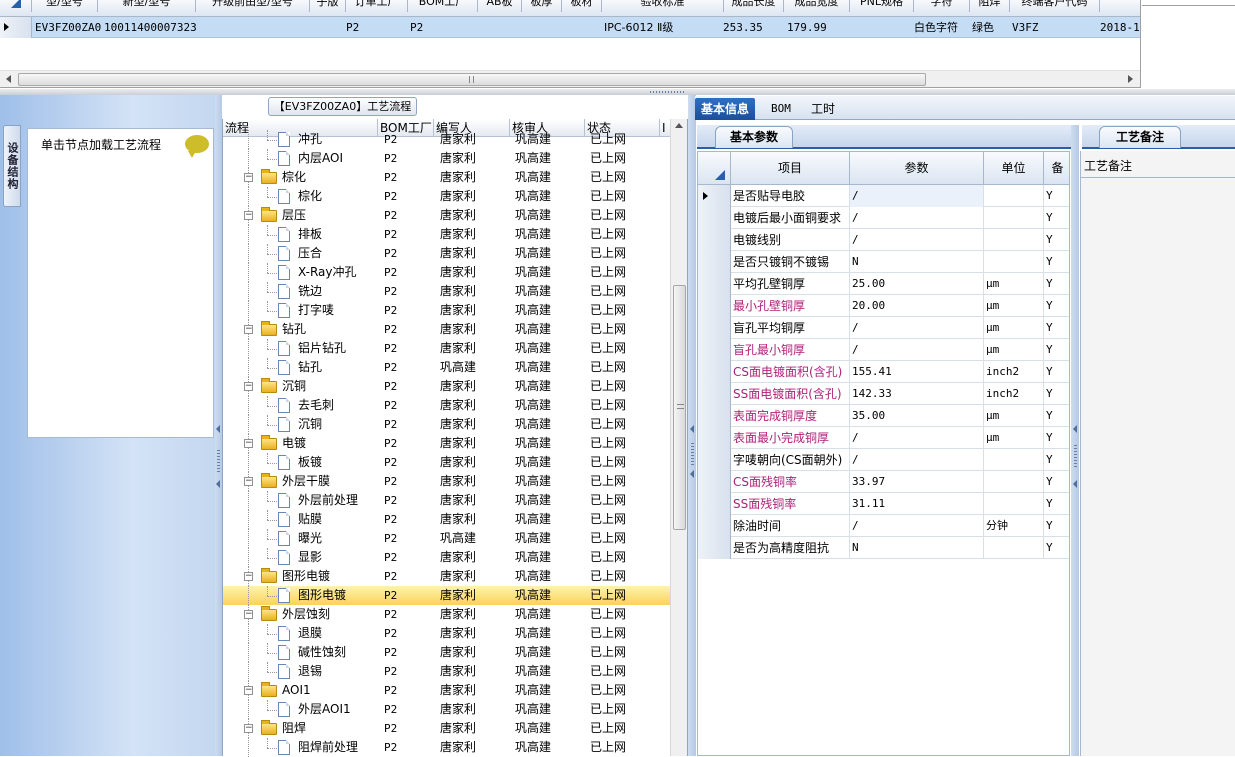  Describe the element at coordinates (446, 614) in the screenshot. I see `tree-group-row: − 外层蚀刻 P2 唐家利 巩高建 已上网` at that location.